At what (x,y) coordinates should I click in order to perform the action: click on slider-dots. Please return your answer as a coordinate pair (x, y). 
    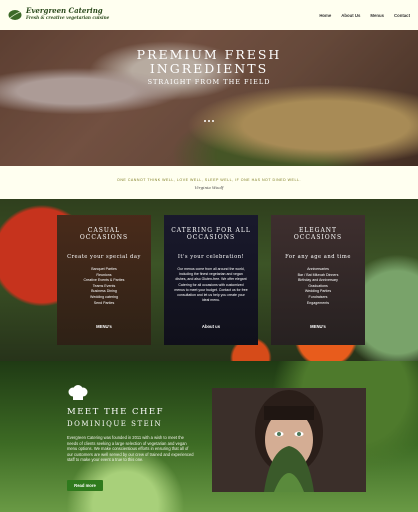
    Looking at the image, I should click on (209, 121).